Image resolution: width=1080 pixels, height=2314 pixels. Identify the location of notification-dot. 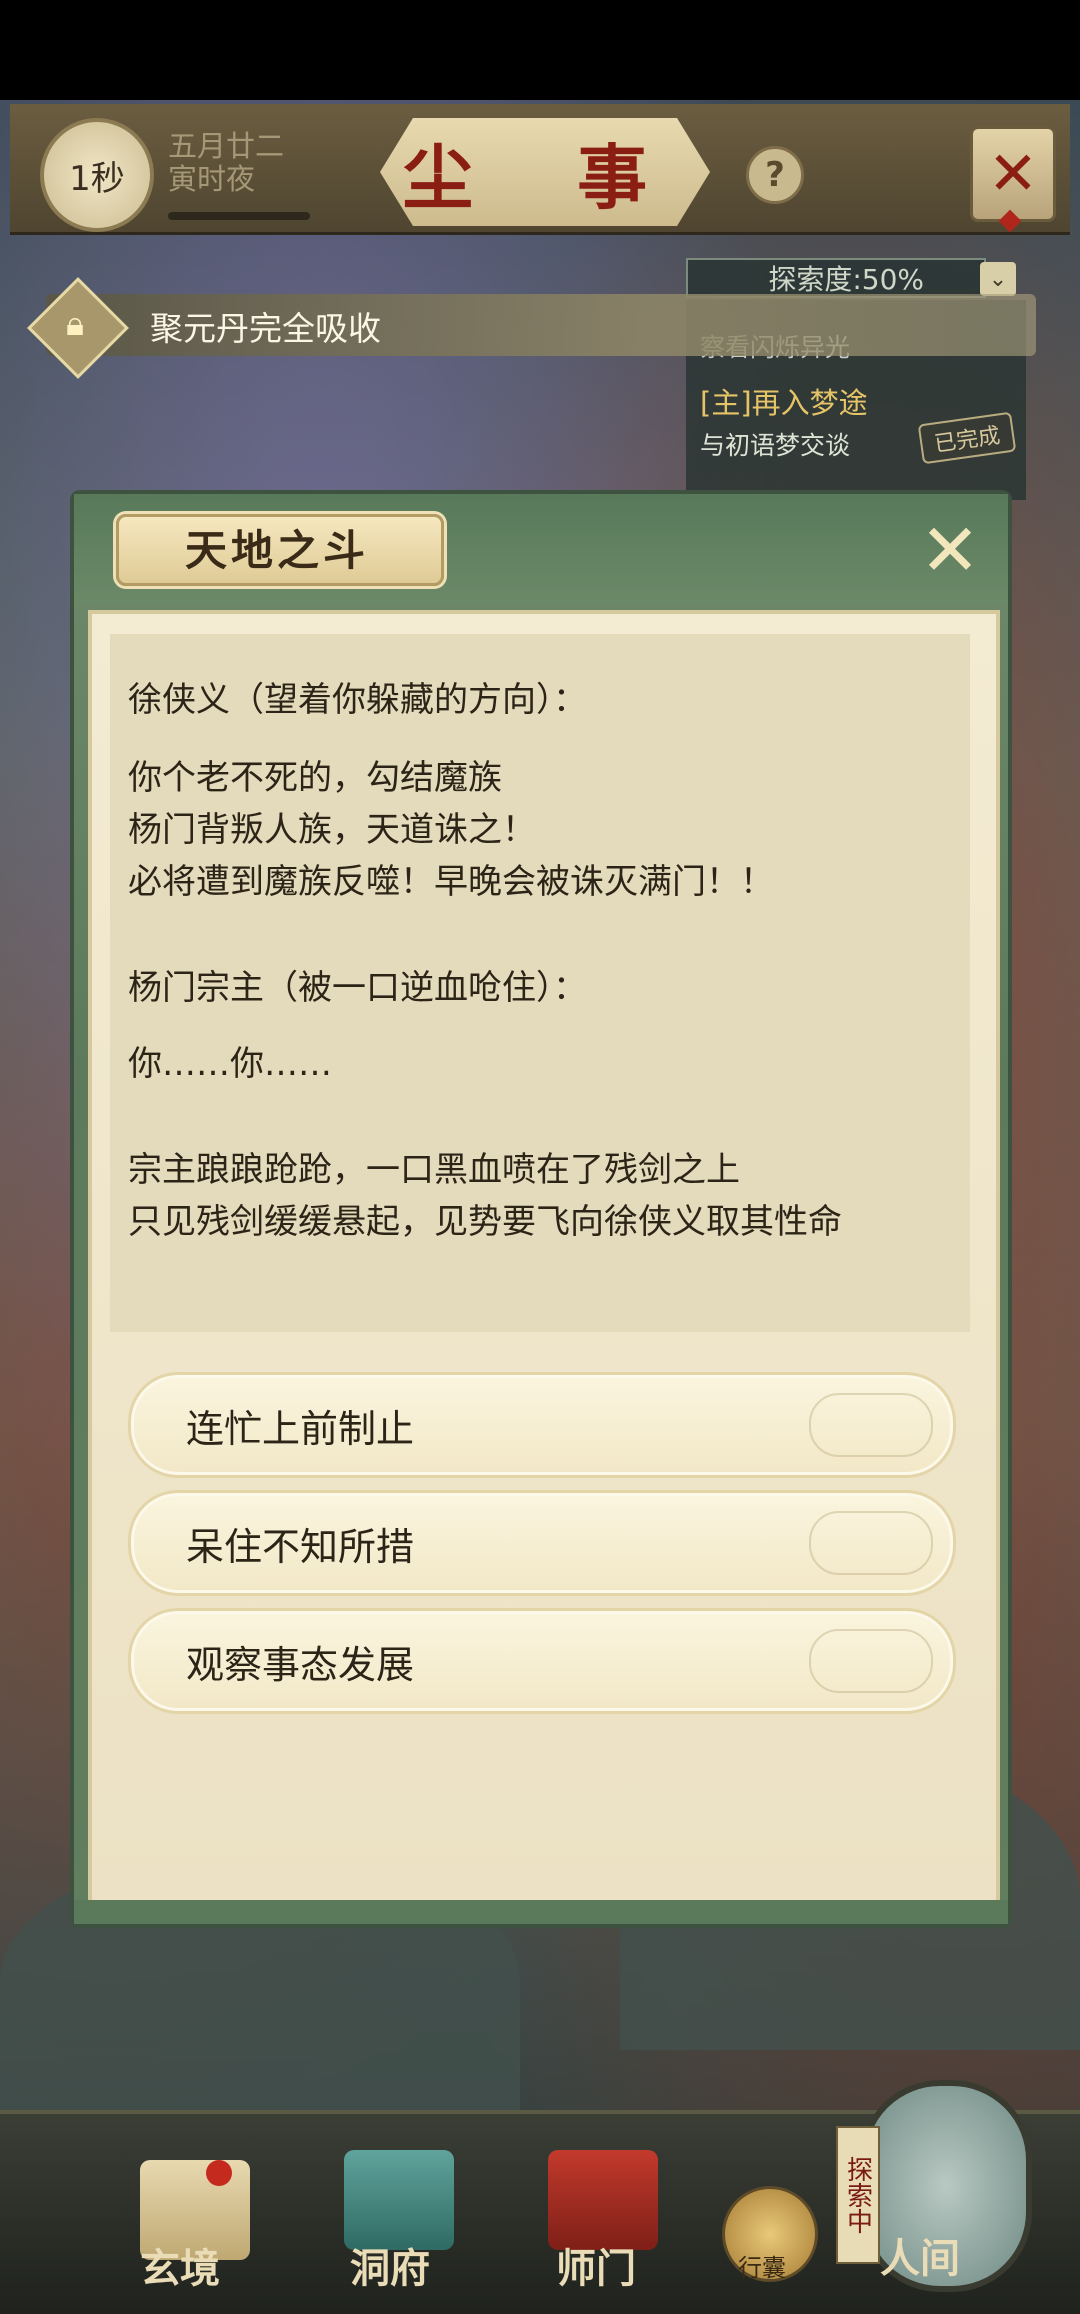
(219, 2173).